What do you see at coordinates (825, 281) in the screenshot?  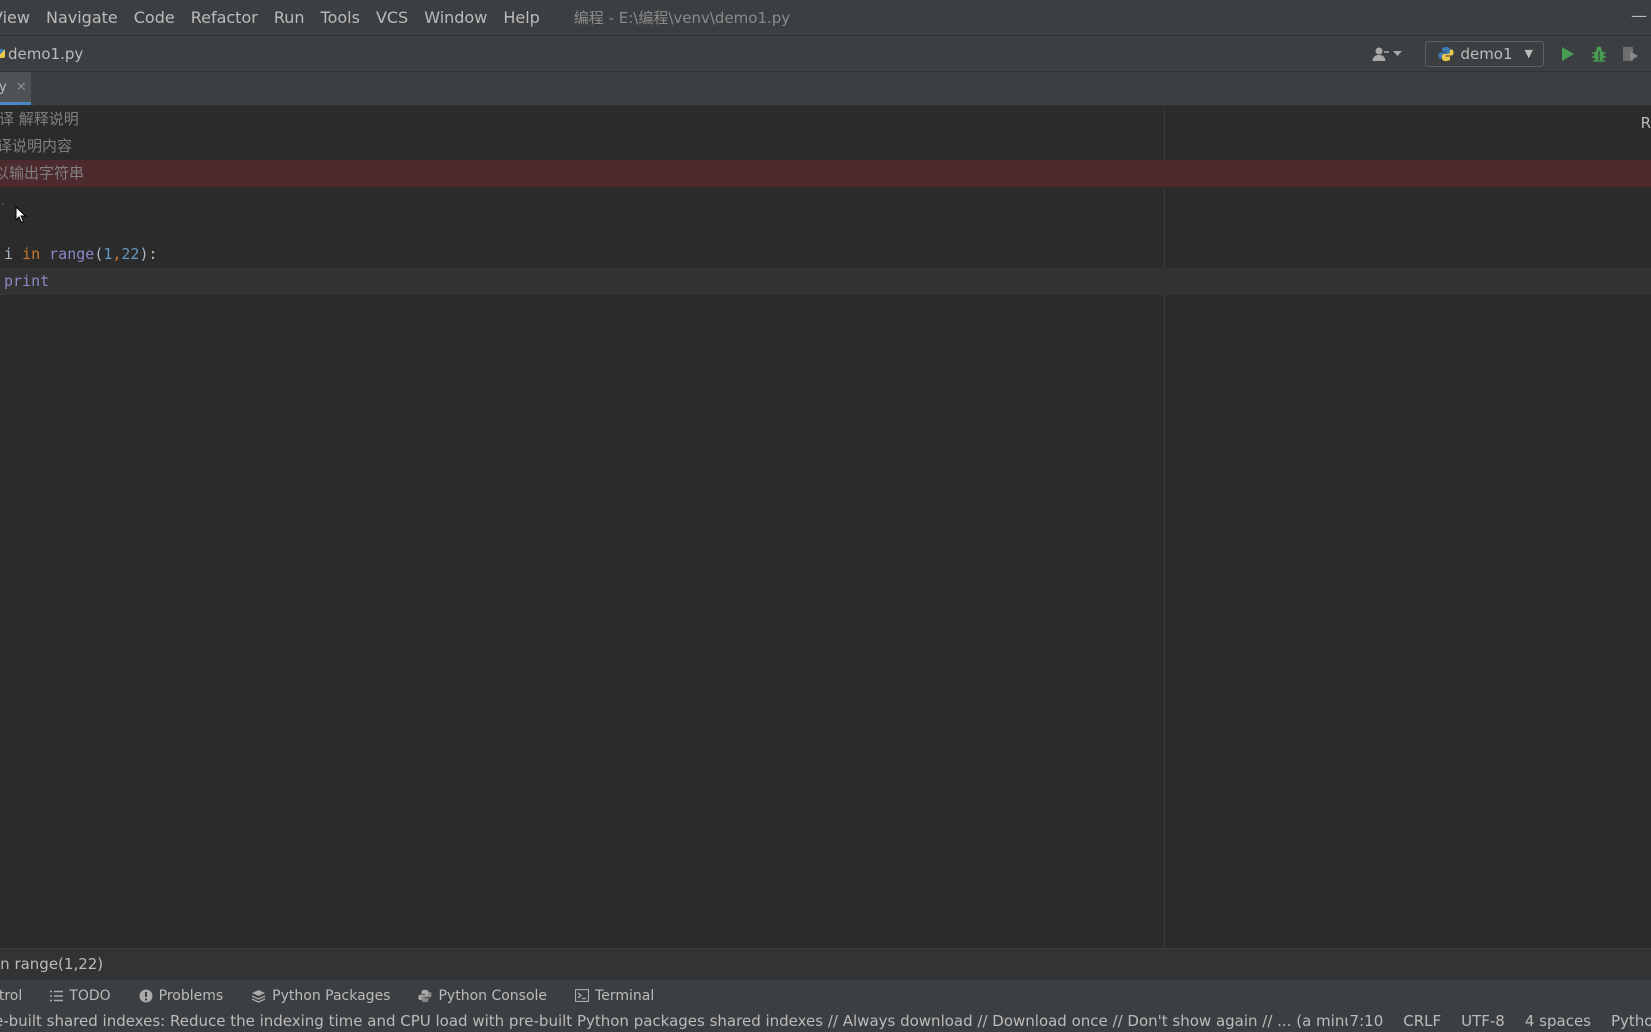 I see `code-line-7-current: print` at bounding box center [825, 281].